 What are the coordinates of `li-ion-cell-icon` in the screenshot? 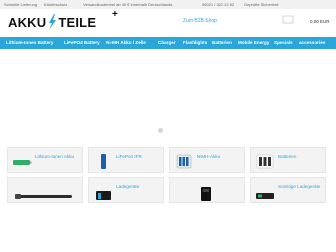 It's located at (22, 161).